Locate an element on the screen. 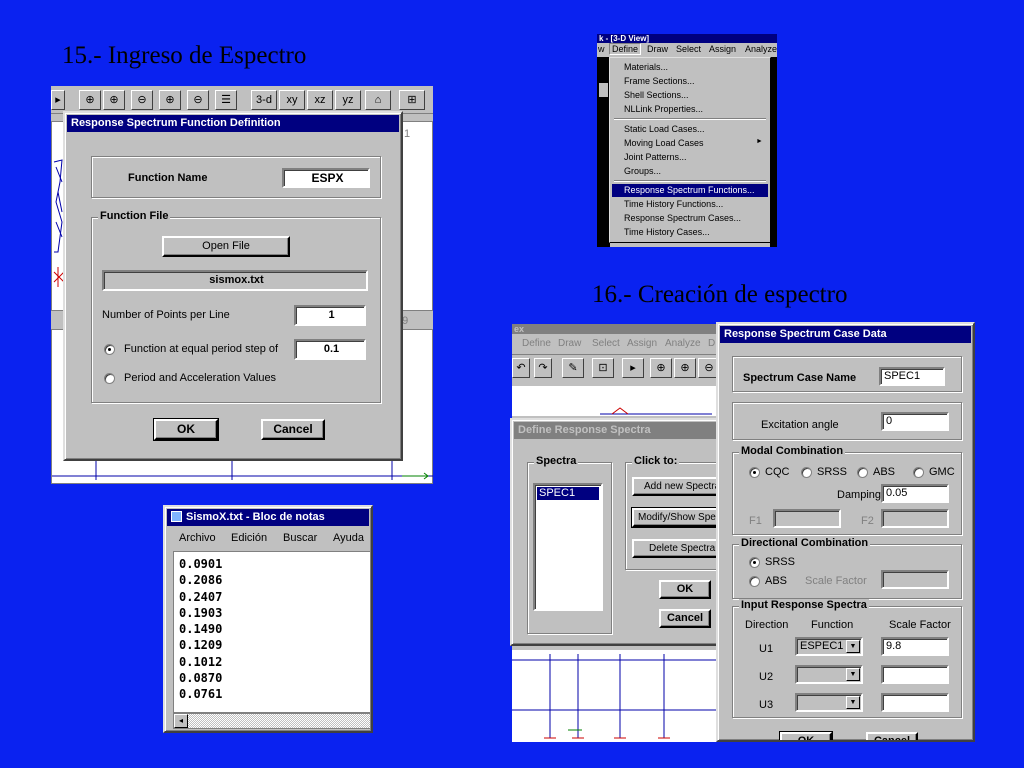  modal-srss-radio is located at coordinates (806, 472).